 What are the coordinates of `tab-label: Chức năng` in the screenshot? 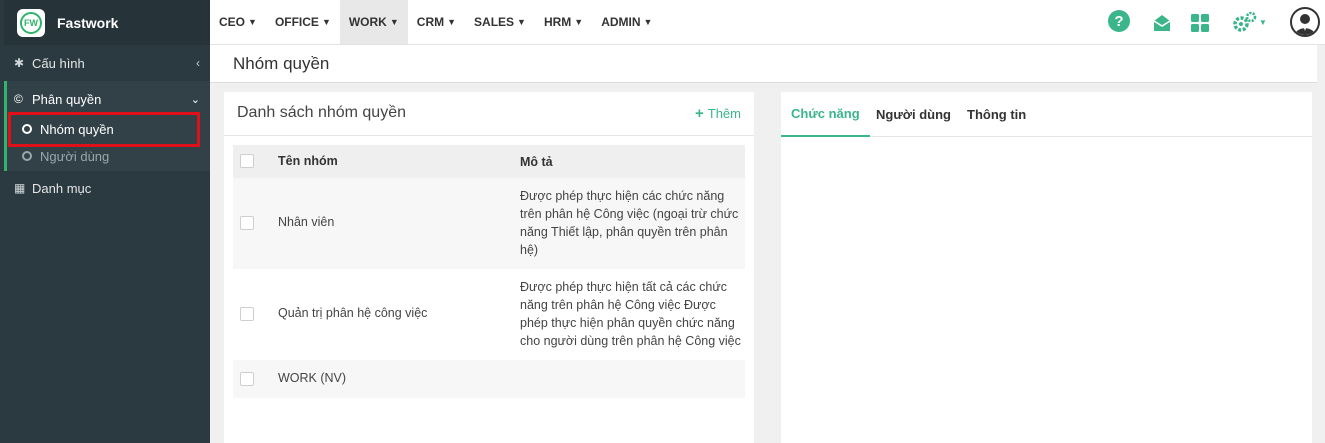 It's located at (825, 113).